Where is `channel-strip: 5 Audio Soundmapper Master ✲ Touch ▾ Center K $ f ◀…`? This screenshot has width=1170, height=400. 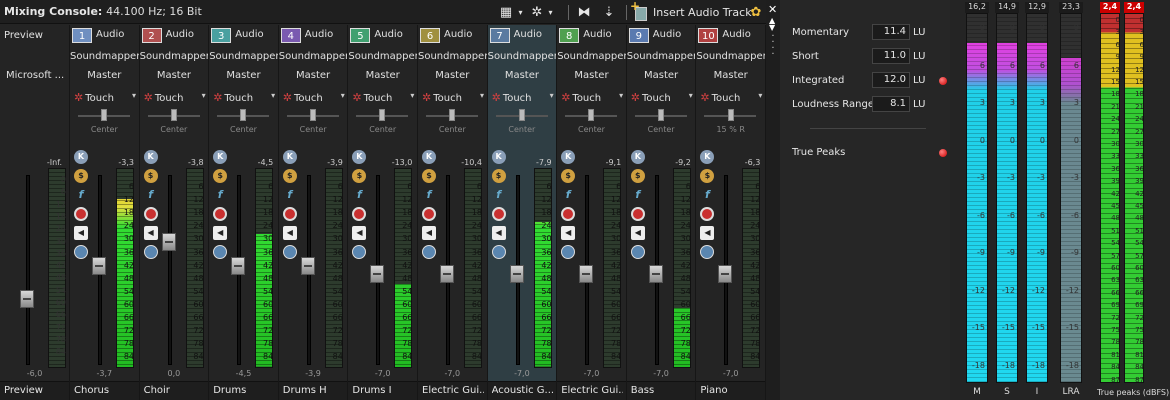
channel-strip: 5 Audio Soundmapper Master ✲ Touch ▾ Center K $ f ◀… is located at coordinates (383, 212).